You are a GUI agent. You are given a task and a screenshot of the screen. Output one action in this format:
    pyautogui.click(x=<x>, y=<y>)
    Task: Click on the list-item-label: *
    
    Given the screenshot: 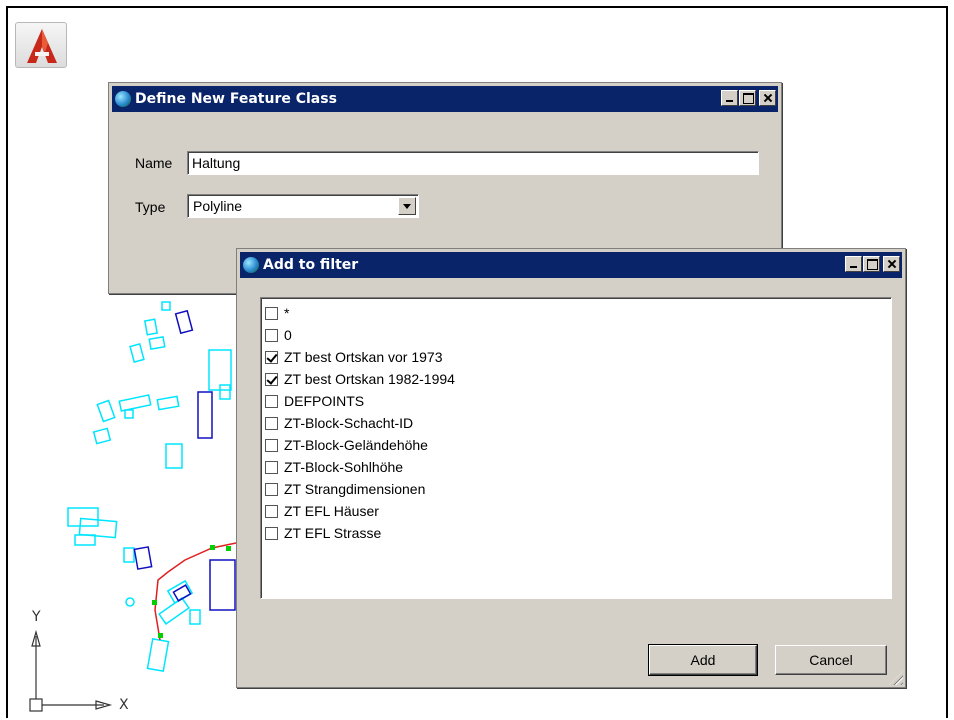 What is the action you would take?
    pyautogui.click(x=287, y=313)
    